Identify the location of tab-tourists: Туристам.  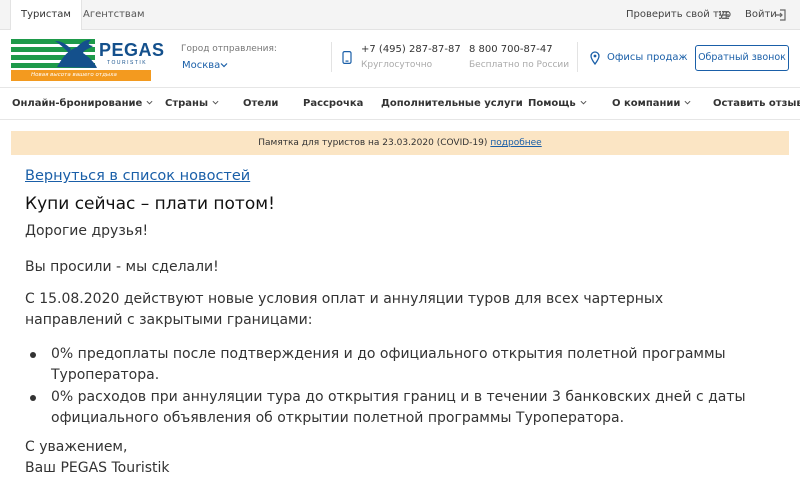
(46, 15).